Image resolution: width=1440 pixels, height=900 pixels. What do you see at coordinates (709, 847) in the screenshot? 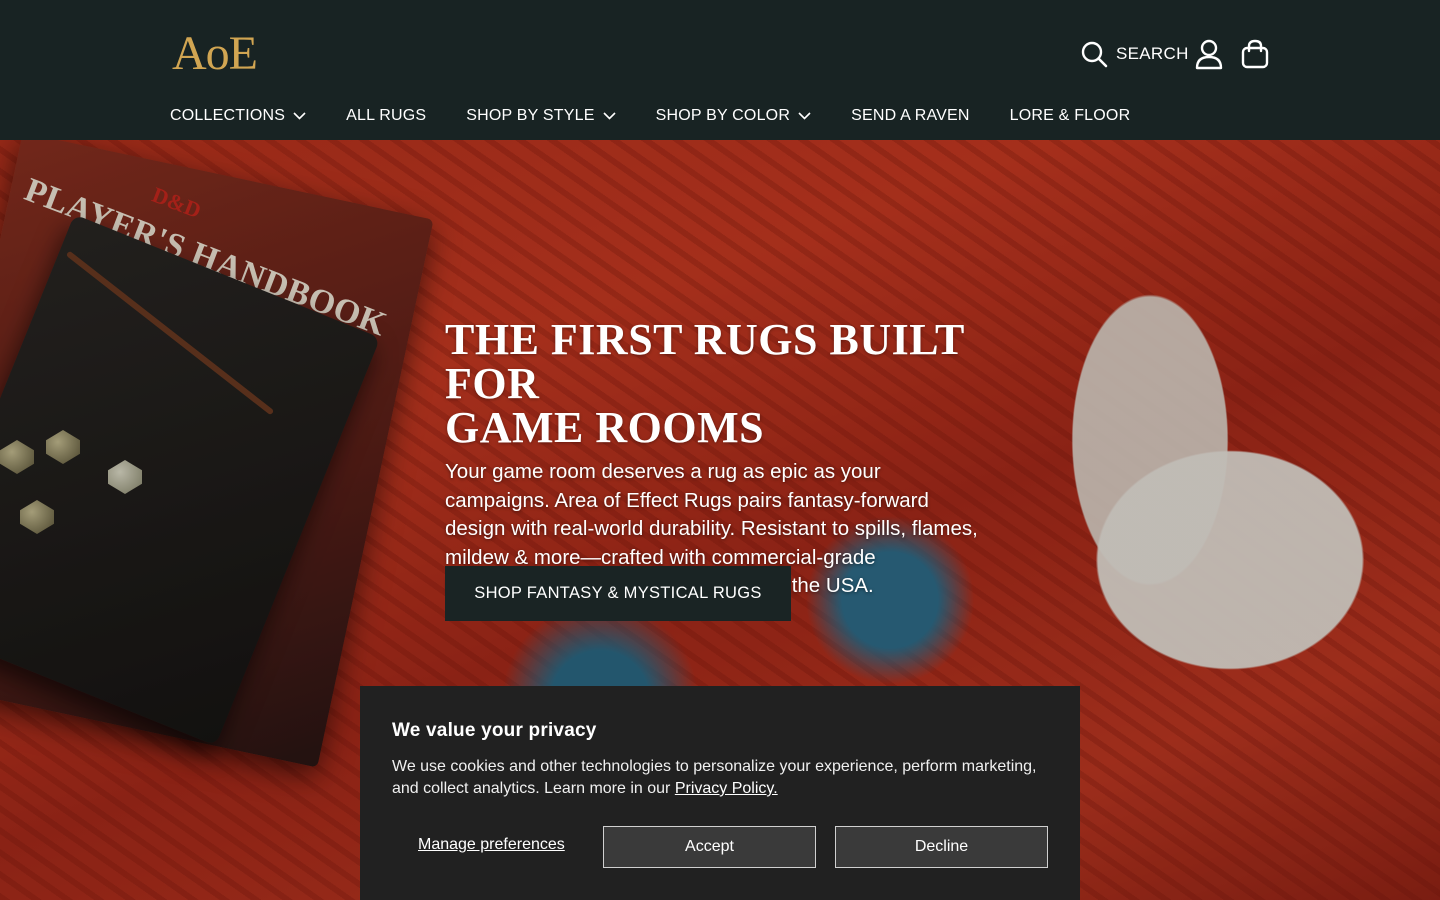
I see `accept-cookies-button: Accept` at bounding box center [709, 847].